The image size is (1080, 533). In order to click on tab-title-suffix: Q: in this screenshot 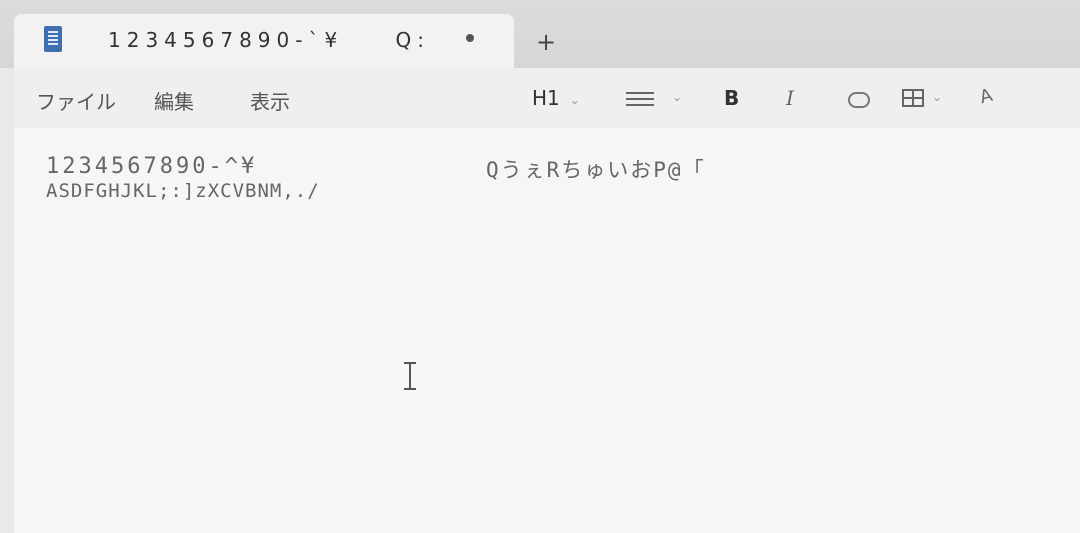, I will do `click(413, 40)`.